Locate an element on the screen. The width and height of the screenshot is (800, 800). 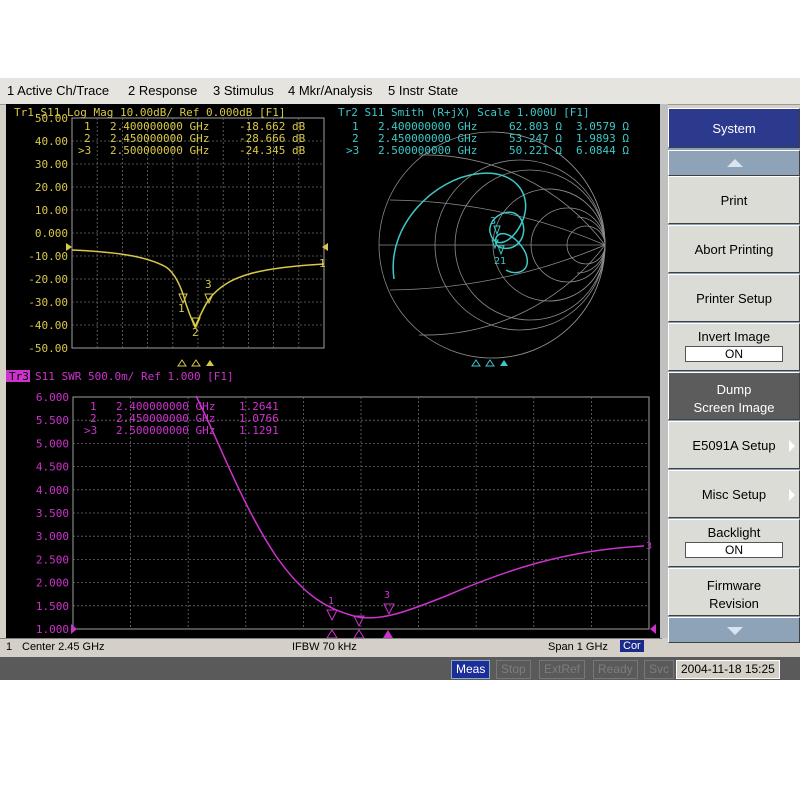
firmware-label-line2: Revision is located at coordinates (734, 603).